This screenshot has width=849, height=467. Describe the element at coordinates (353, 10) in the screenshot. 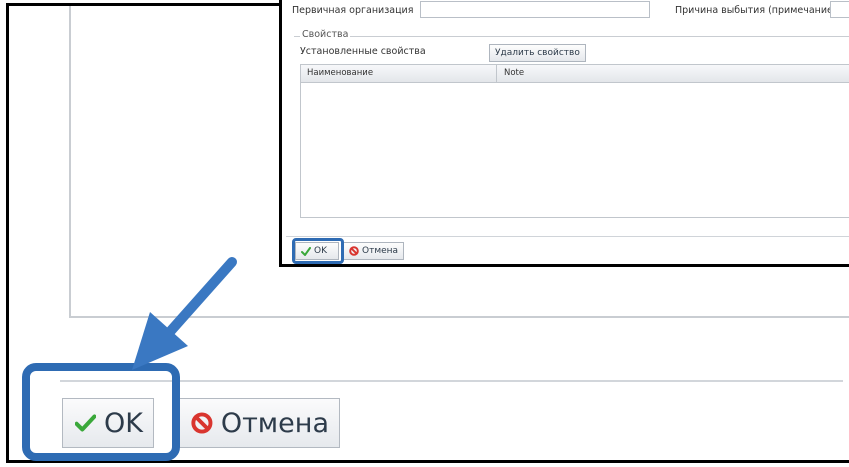

I see `primary-org-label: Первичная организация` at that location.